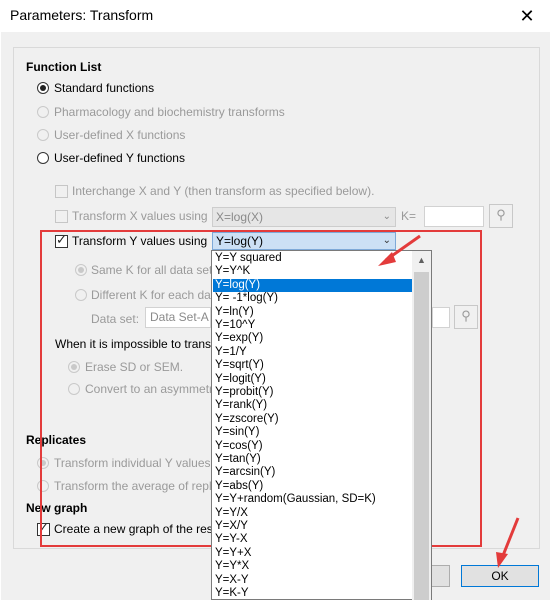  What do you see at coordinates (312, 446) in the screenshot?
I see `dropdown-option: Y=cos(Y)` at bounding box center [312, 446].